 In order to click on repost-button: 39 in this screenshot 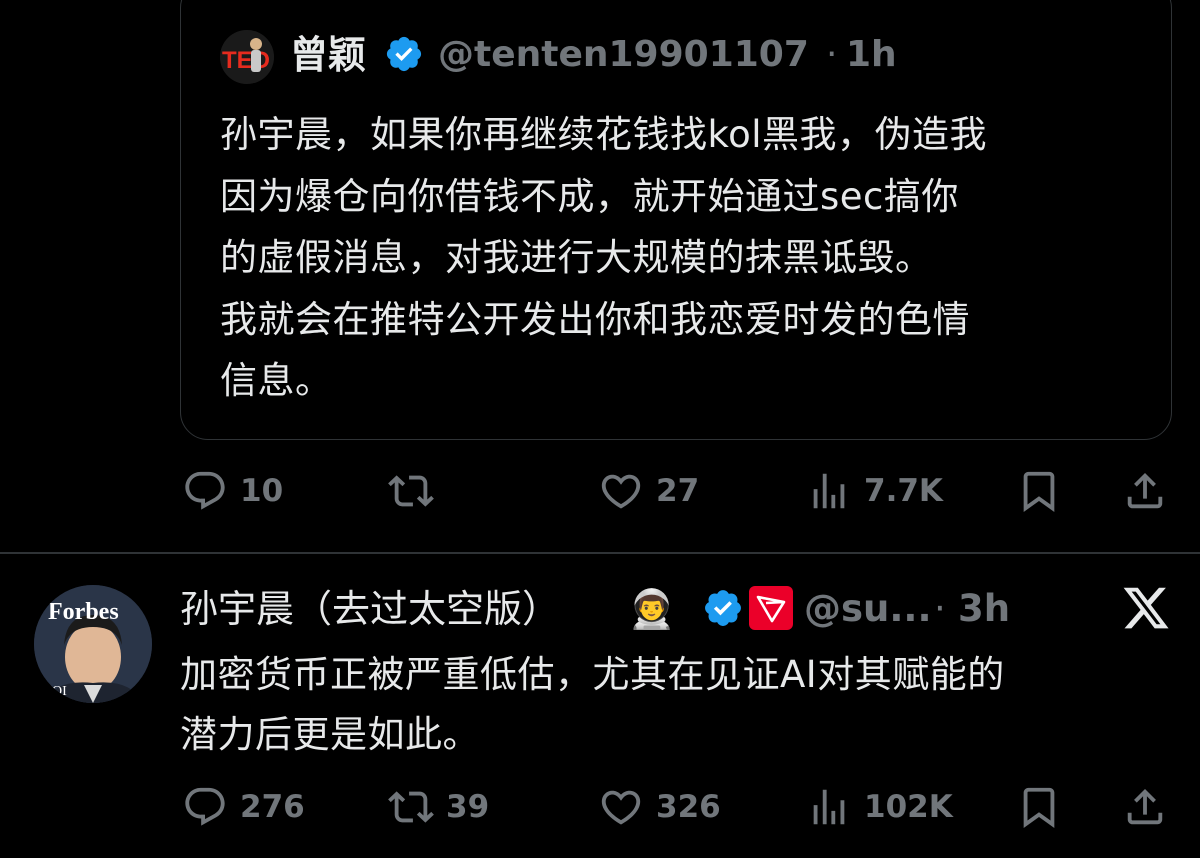, I will do `click(438, 807)`.